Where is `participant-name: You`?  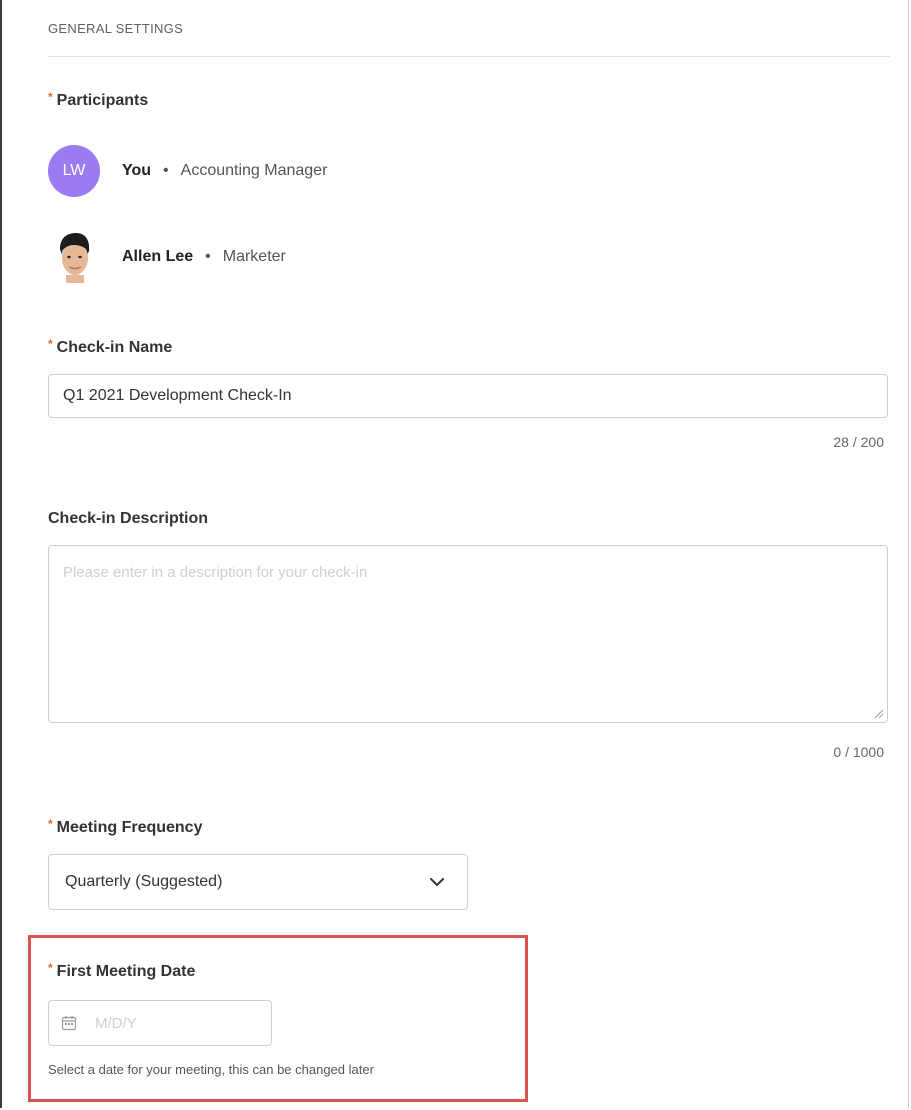
participant-name: You is located at coordinates (137, 170).